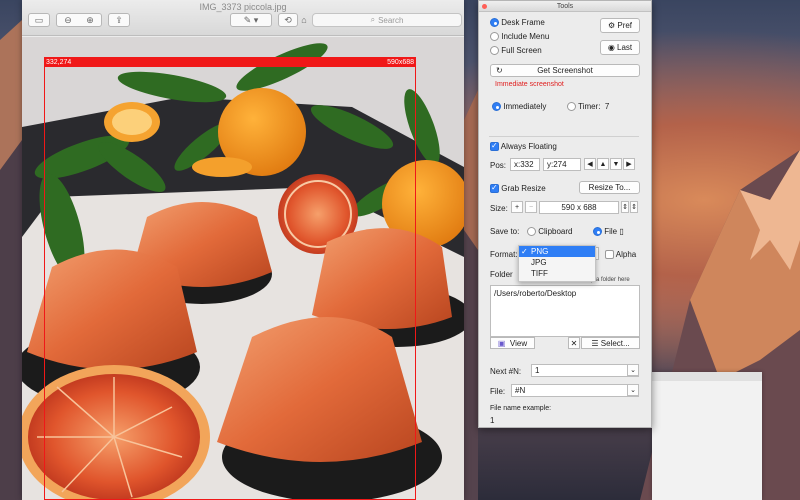 The image size is (800, 500). Describe the element at coordinates (496, 107) in the screenshot. I see `radio-immediately` at that location.